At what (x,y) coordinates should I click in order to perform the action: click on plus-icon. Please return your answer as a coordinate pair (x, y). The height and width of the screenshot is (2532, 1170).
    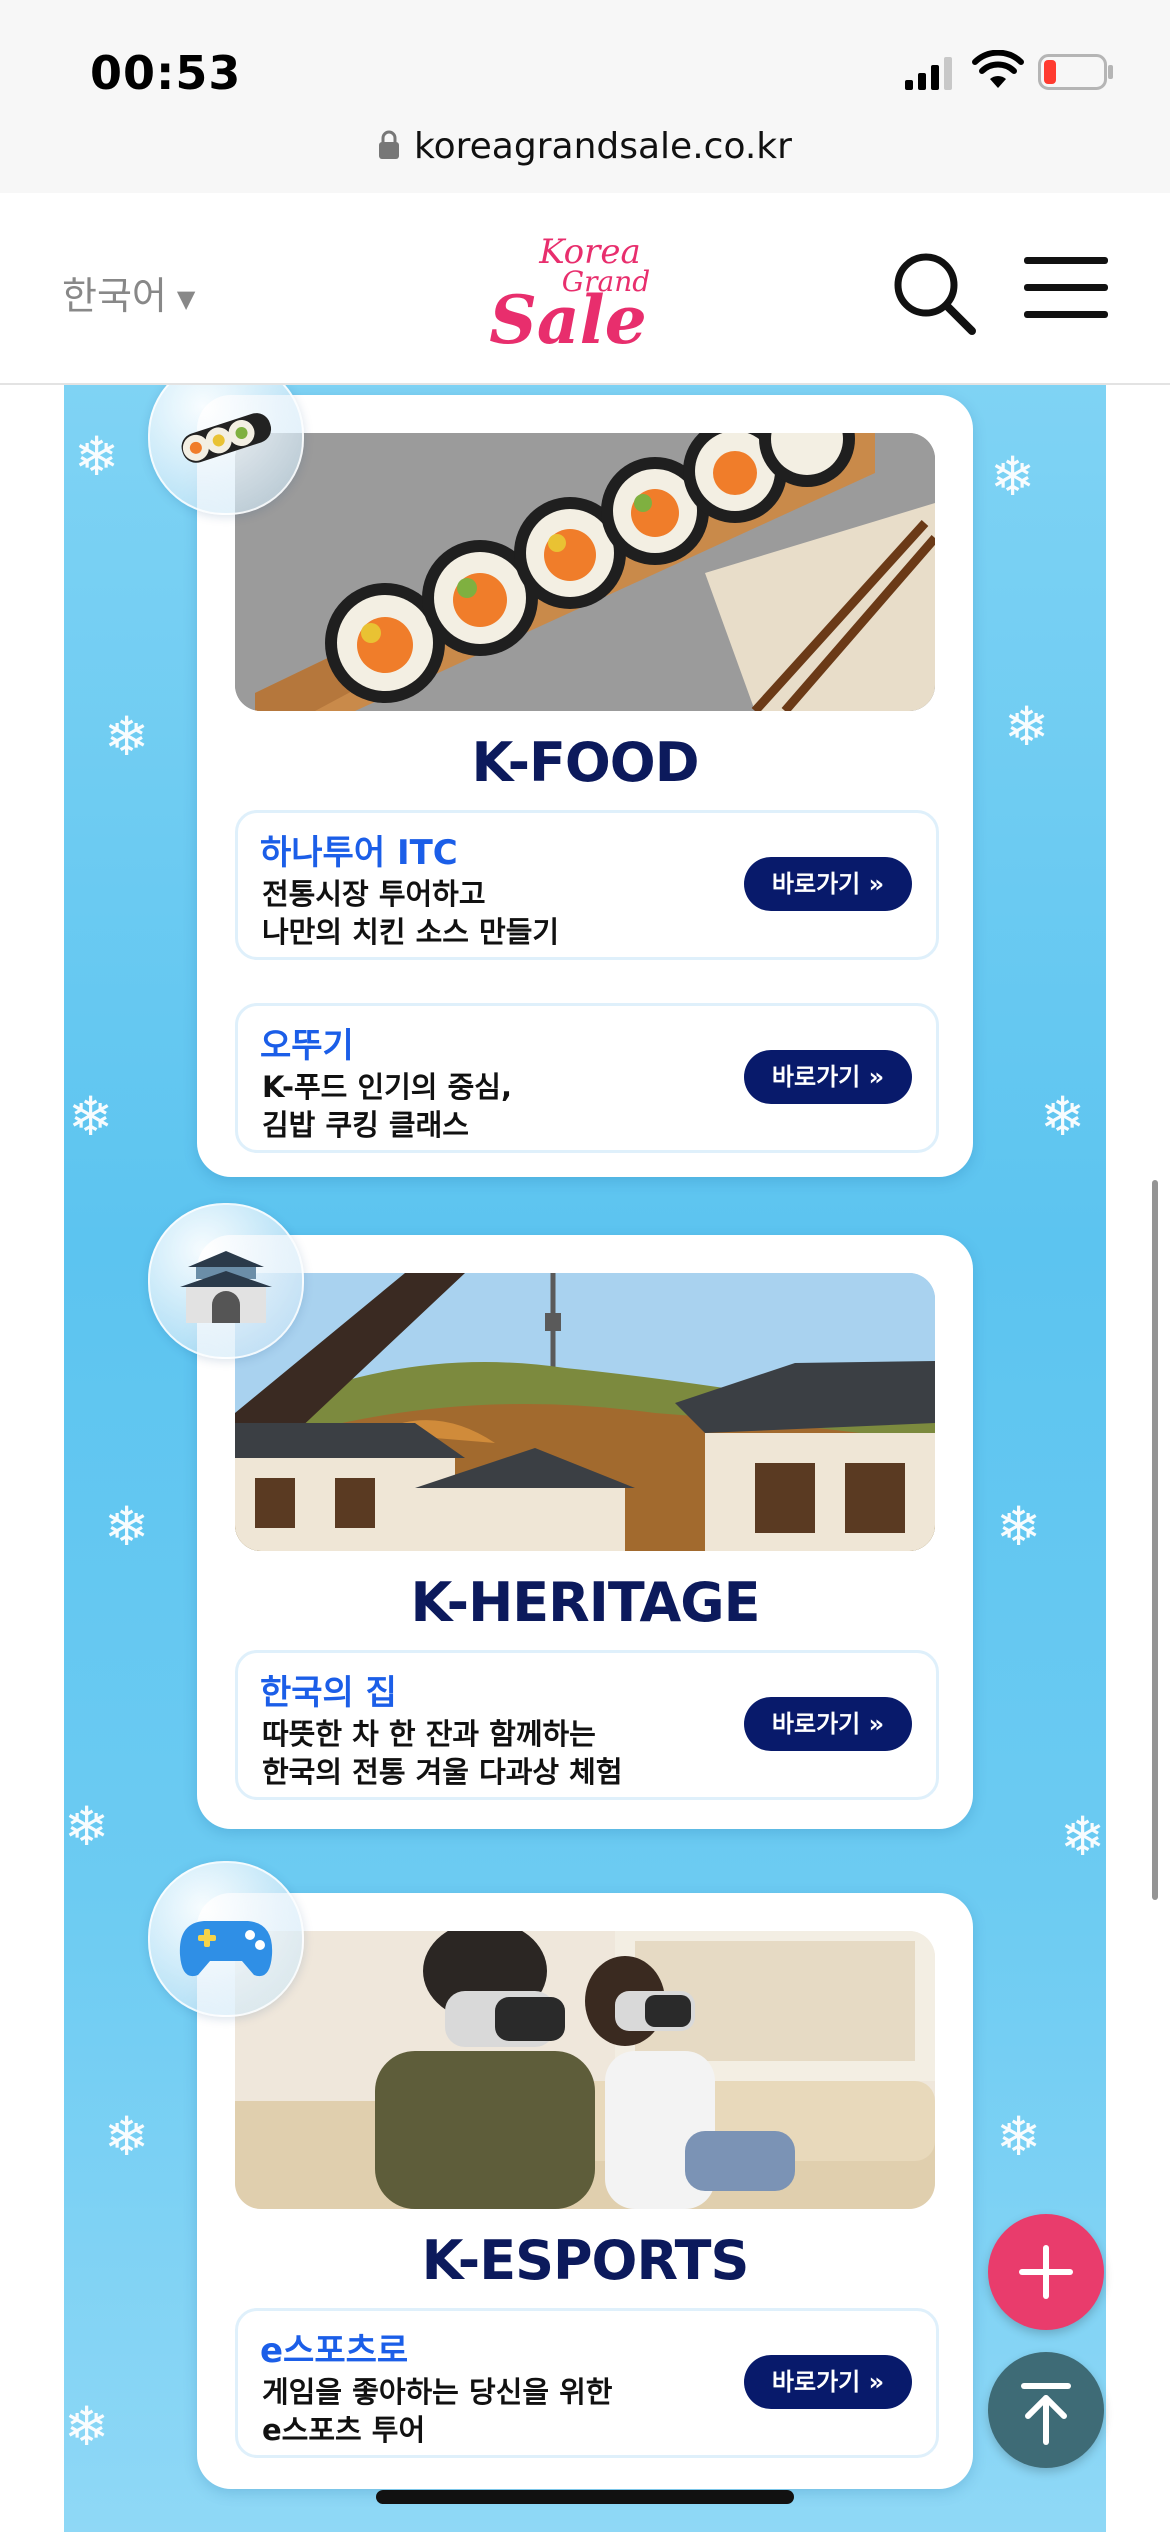
    Looking at the image, I should click on (1046, 2272).